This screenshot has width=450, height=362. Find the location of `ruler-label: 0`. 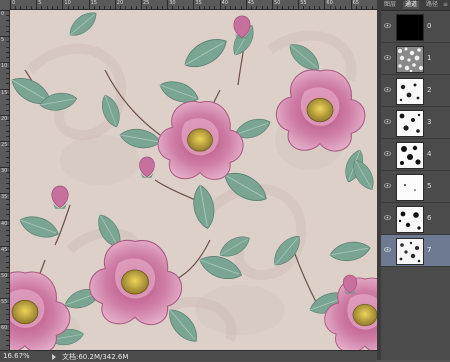

ruler-label: 0 is located at coordinates (14, 3).